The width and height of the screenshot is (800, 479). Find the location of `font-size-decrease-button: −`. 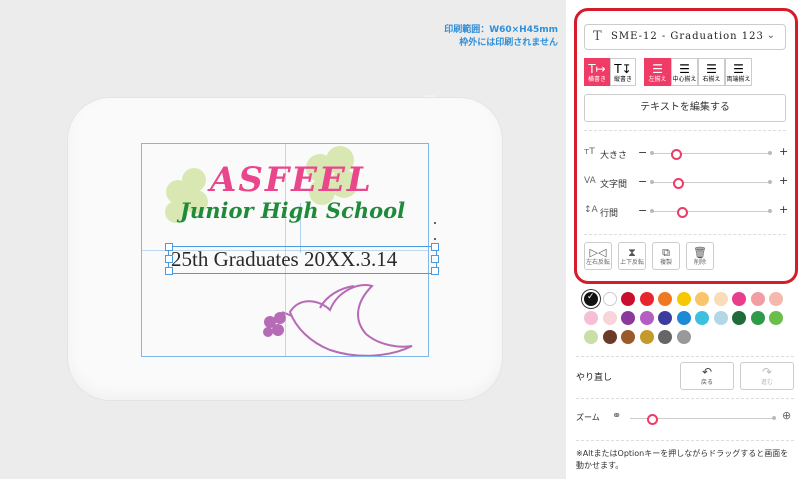

font-size-decrease-button: − is located at coordinates (642, 152).